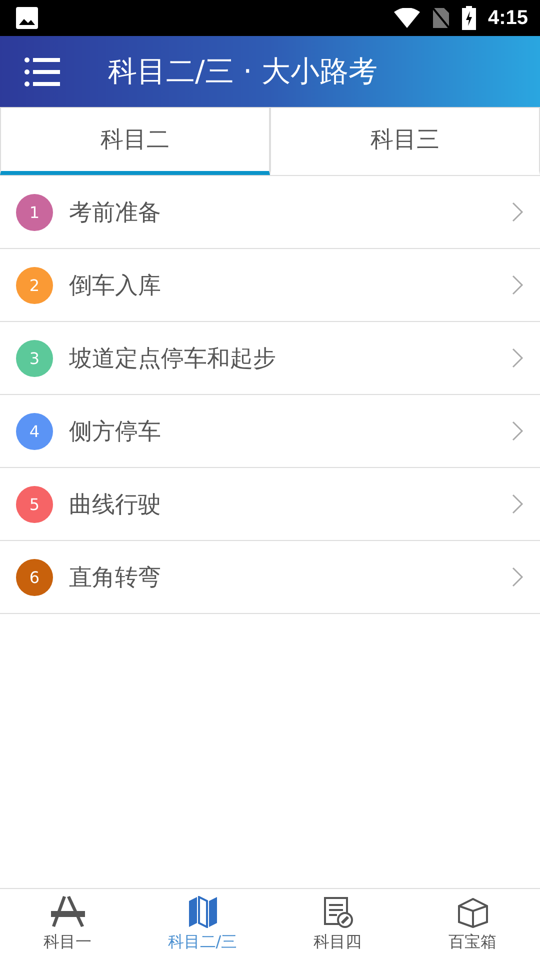  What do you see at coordinates (337, 912) in the screenshot?
I see `edit-form-icon` at bounding box center [337, 912].